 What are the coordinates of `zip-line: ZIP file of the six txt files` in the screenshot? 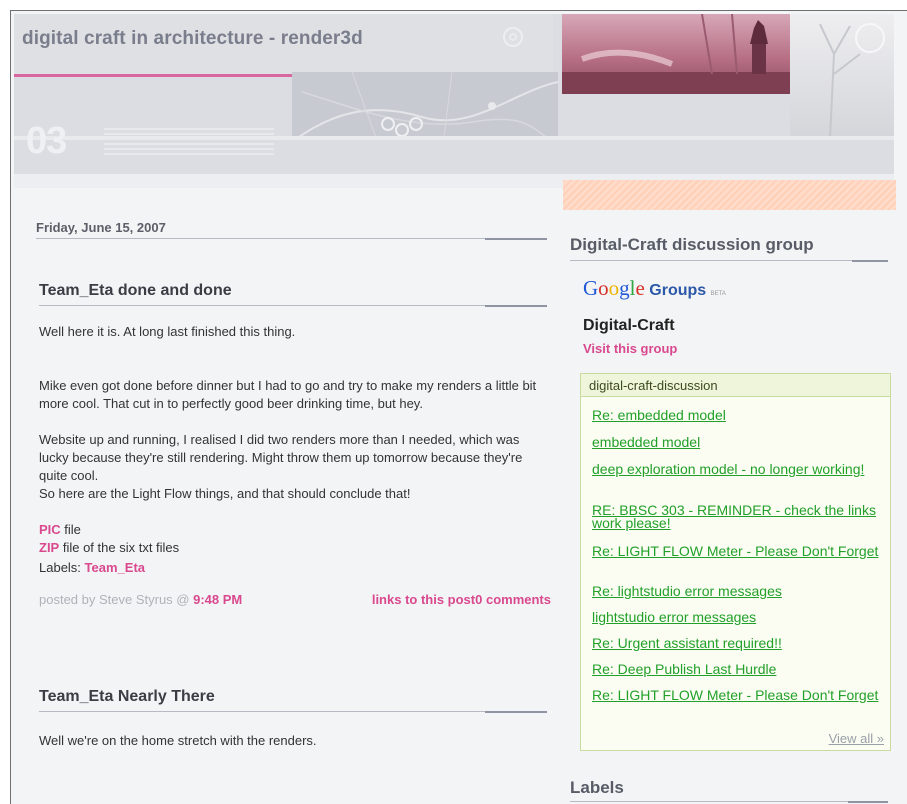 It's located at (295, 548).